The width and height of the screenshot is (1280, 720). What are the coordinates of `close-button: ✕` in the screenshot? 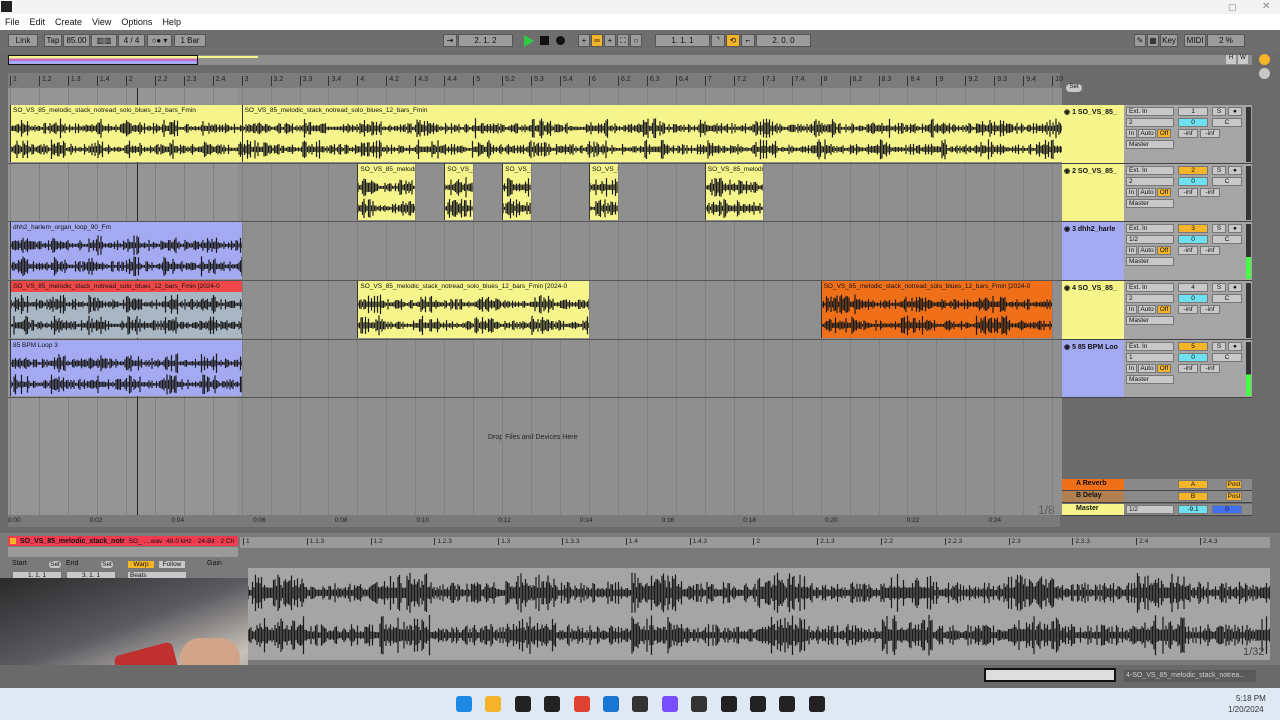 It's located at (1266, 6).